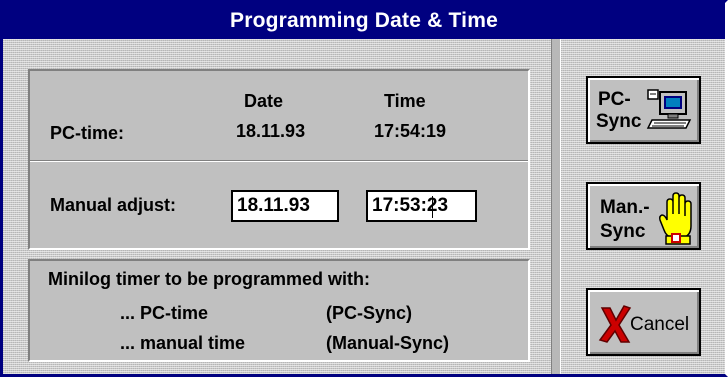  Describe the element at coordinates (432, 207) in the screenshot. I see `text-cursor` at that location.